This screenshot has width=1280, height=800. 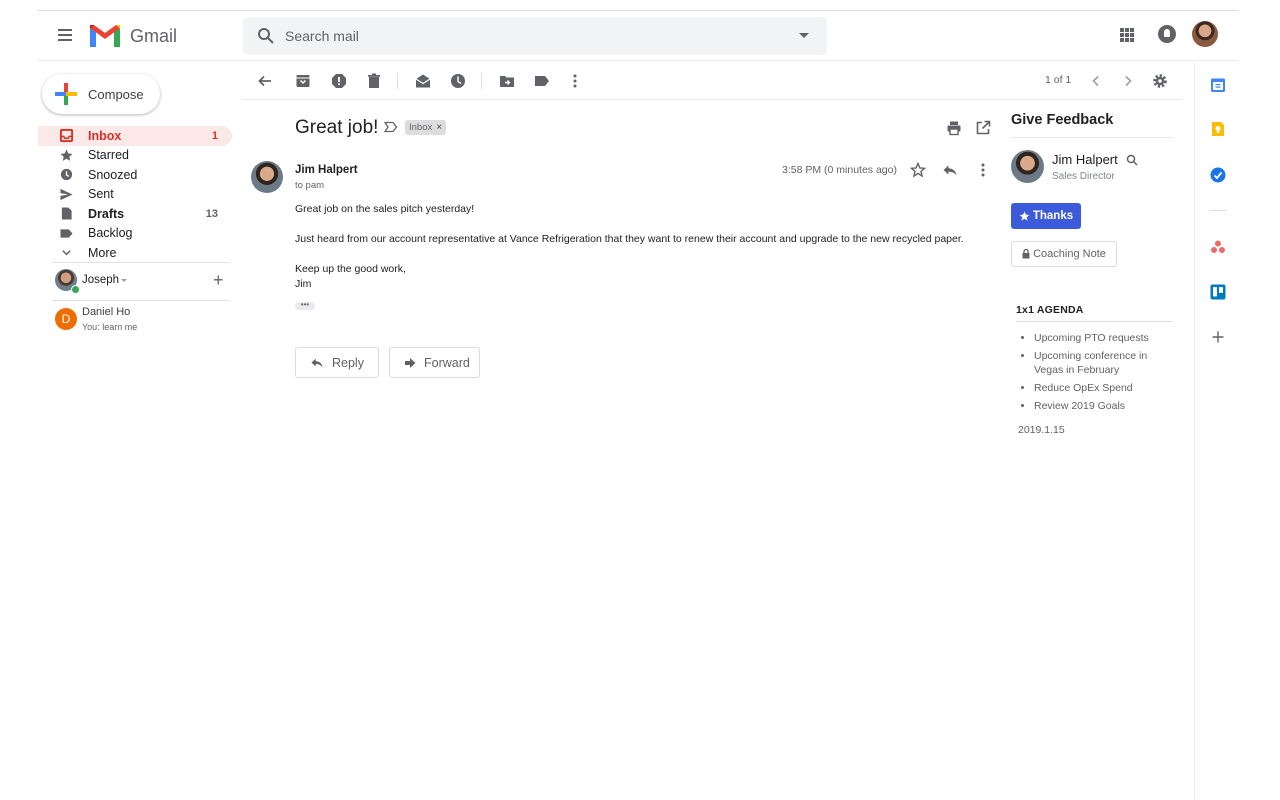 I want to click on snooze-icon, so click(x=458, y=81).